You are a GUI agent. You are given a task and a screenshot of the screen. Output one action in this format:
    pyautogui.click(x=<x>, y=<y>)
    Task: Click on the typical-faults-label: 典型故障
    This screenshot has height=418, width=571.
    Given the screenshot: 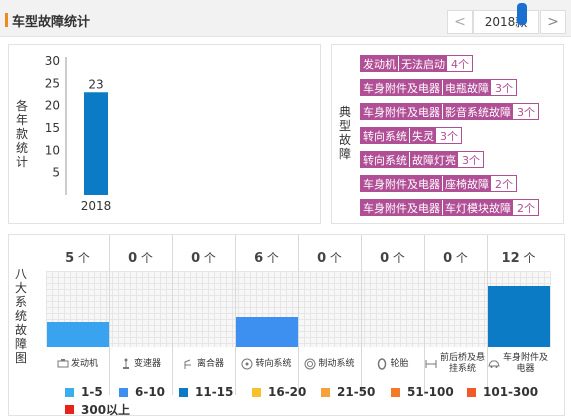 What is the action you would take?
    pyautogui.click(x=344, y=133)
    